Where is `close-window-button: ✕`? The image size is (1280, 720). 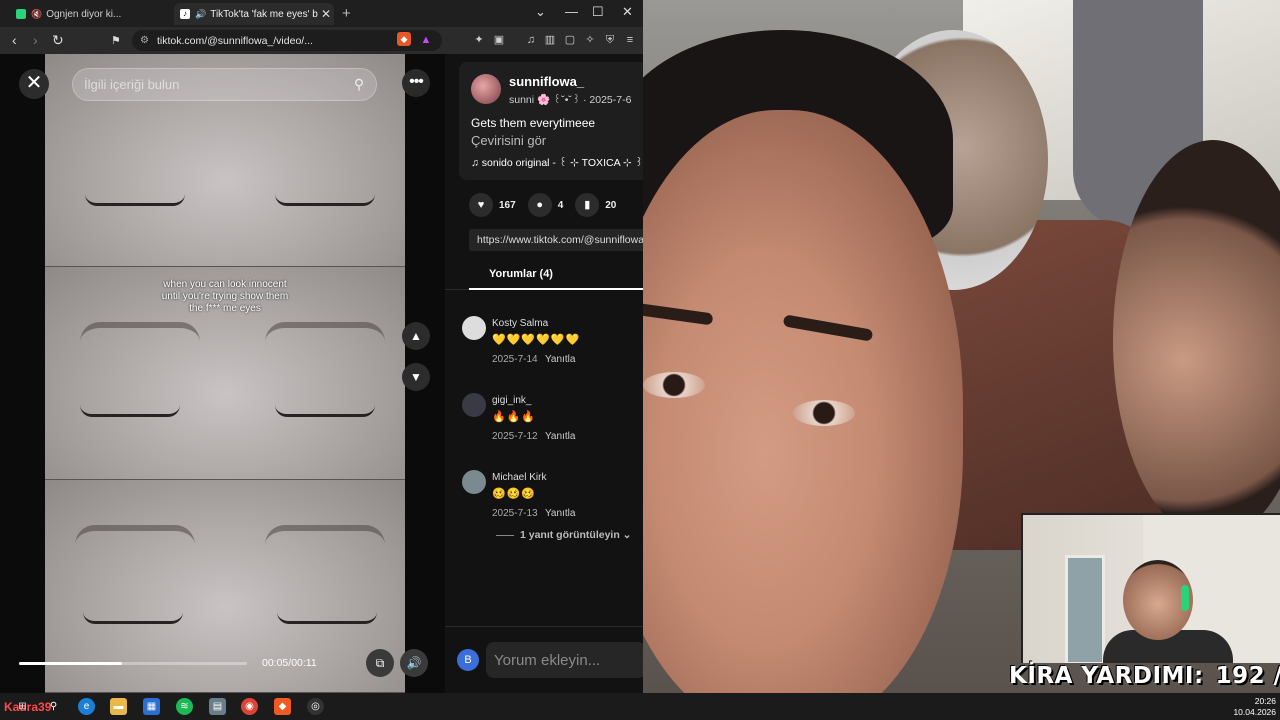 close-window-button: ✕ is located at coordinates (627, 12).